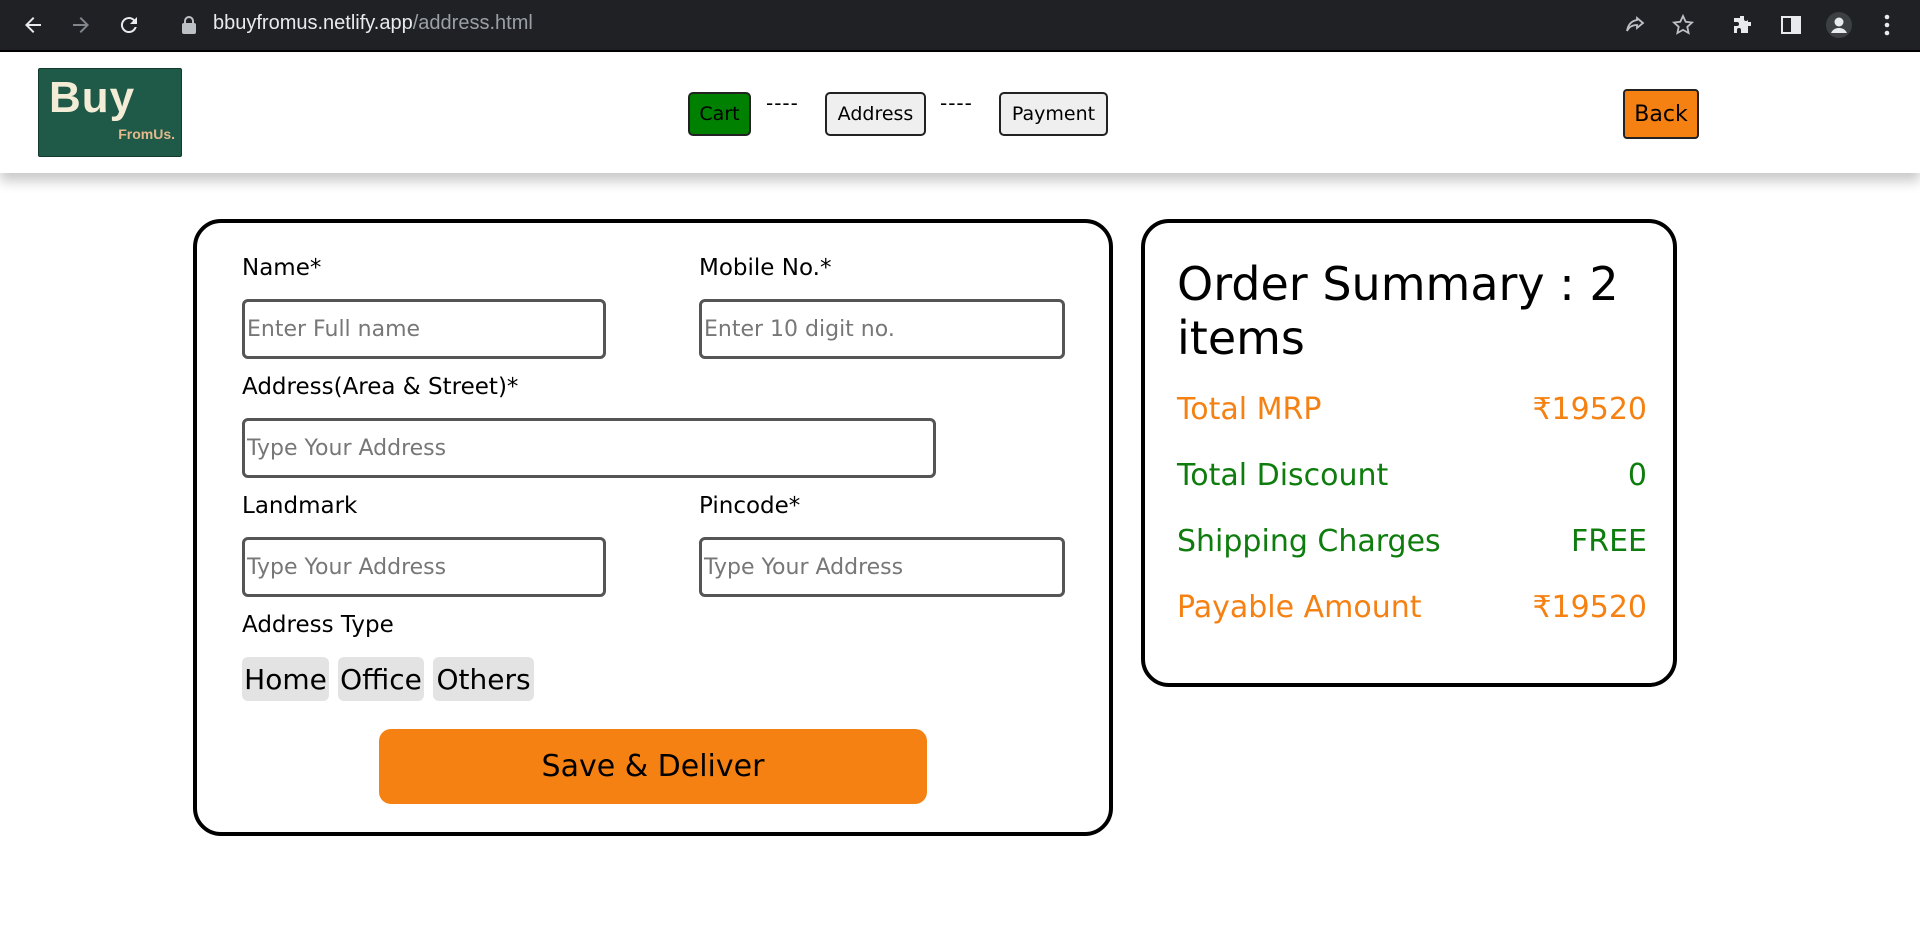 Image resolution: width=1920 pixels, height=938 pixels. I want to click on address-type-office-button: Office, so click(381, 679).